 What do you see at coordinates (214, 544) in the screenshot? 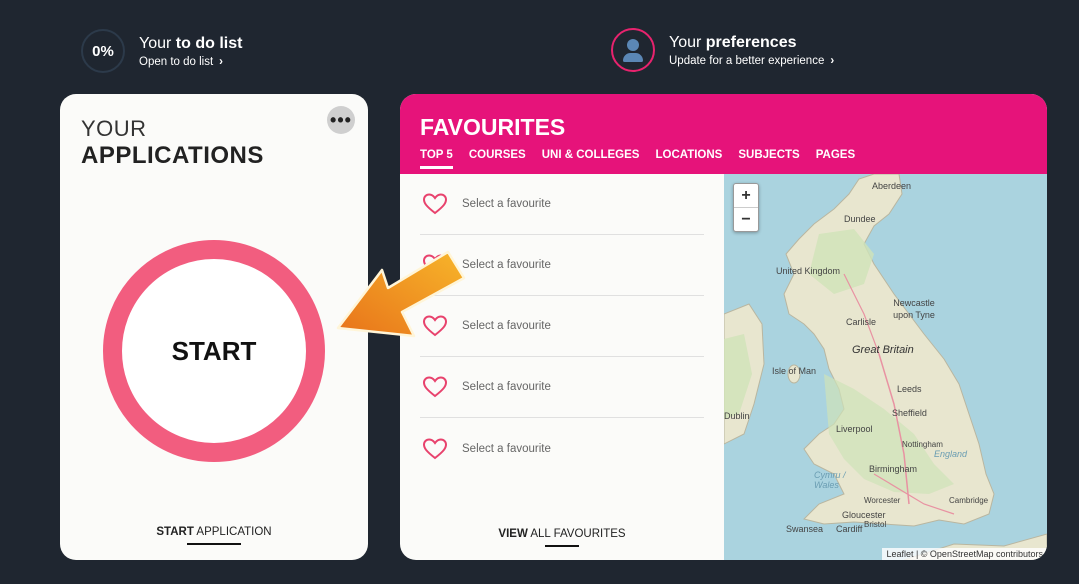
I see `start-application-underline` at bounding box center [214, 544].